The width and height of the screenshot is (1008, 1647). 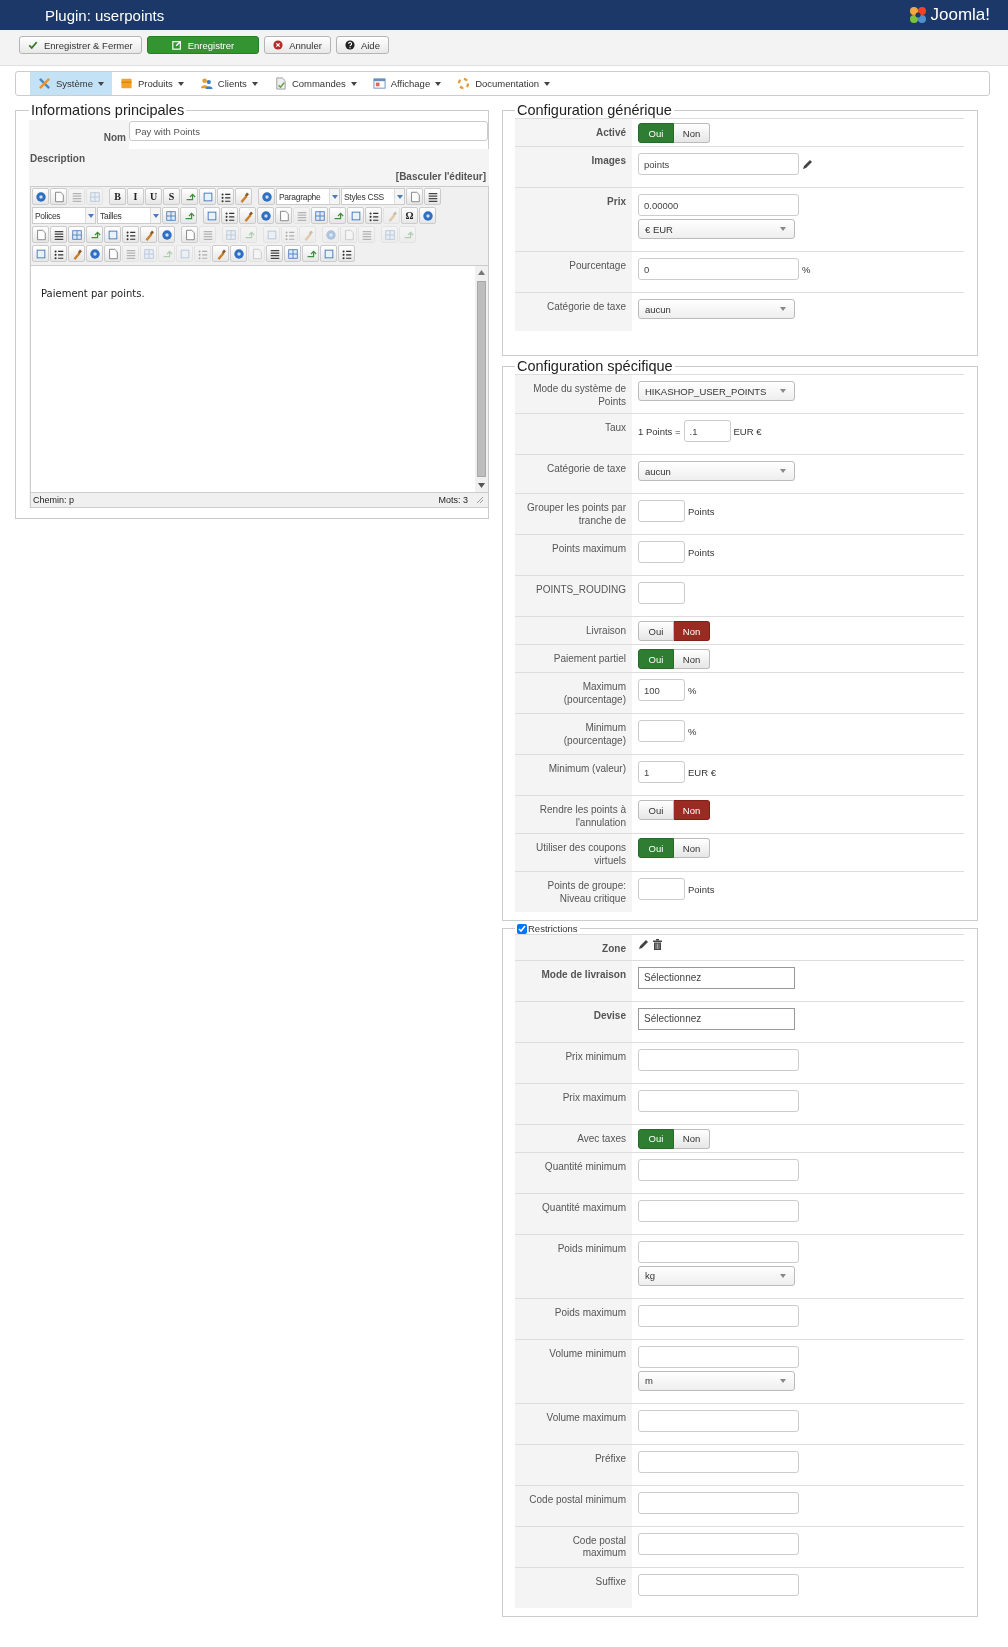 What do you see at coordinates (117, 196) in the screenshot?
I see `editor-tool-button: B` at bounding box center [117, 196].